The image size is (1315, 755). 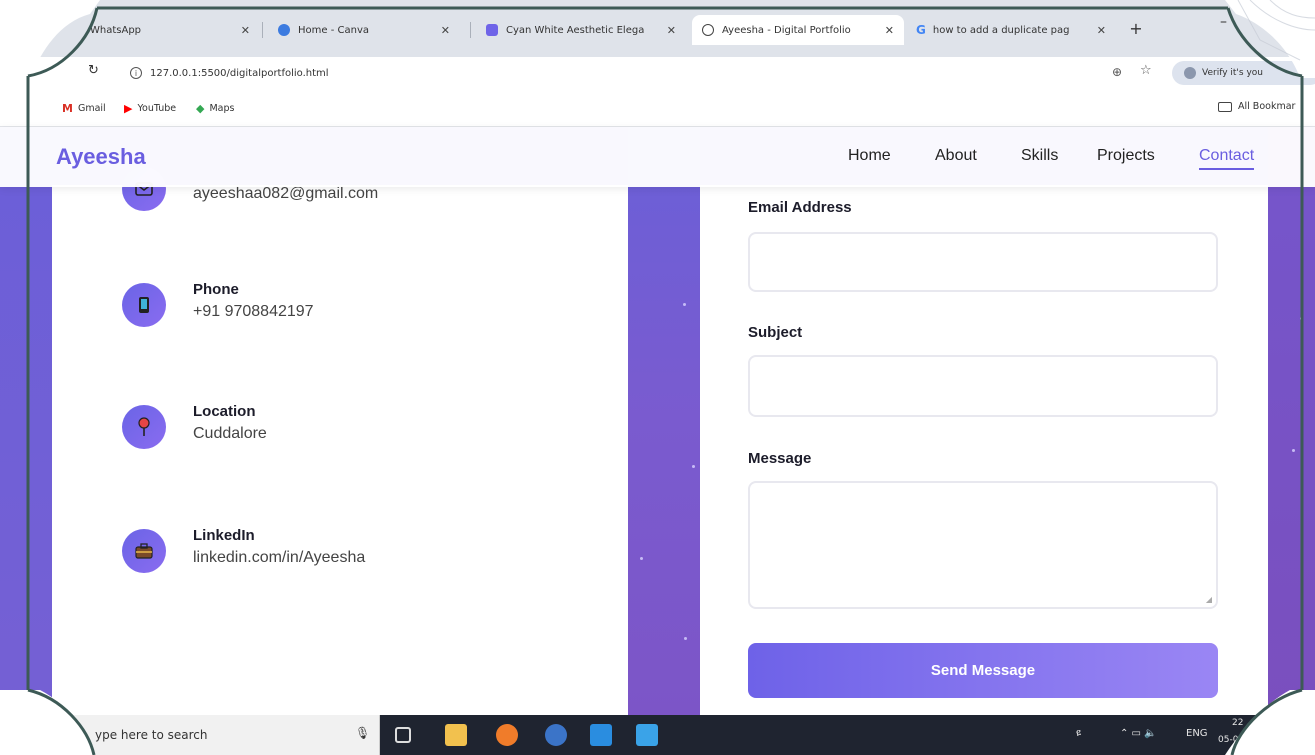 I want to click on tab-title: Home - Canva, so click(x=333, y=30).